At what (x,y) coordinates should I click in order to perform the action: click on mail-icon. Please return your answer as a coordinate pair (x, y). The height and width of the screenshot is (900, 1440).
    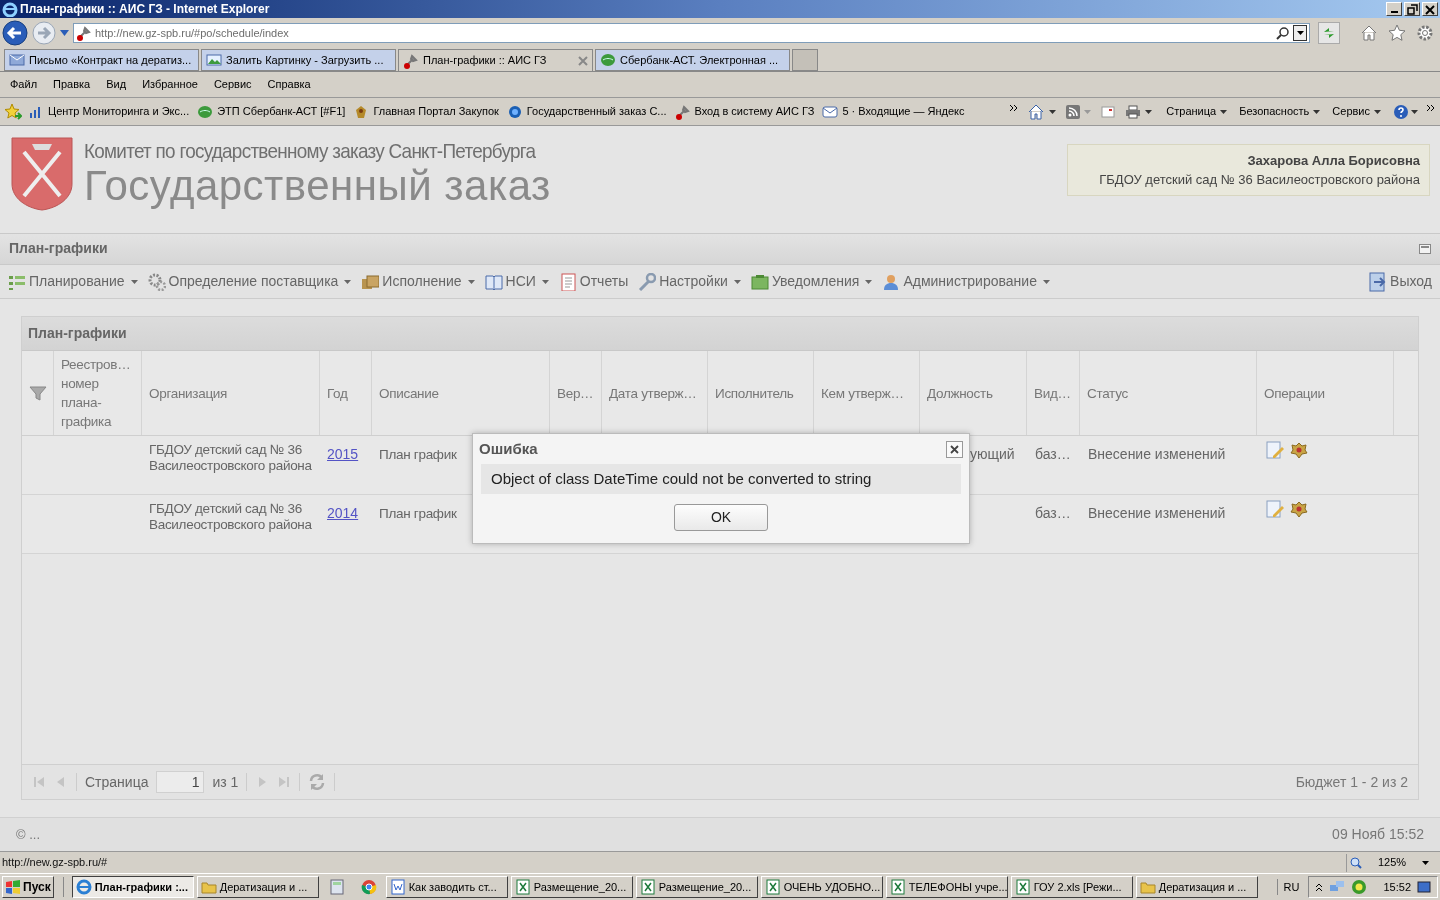
    Looking at the image, I should click on (1108, 111).